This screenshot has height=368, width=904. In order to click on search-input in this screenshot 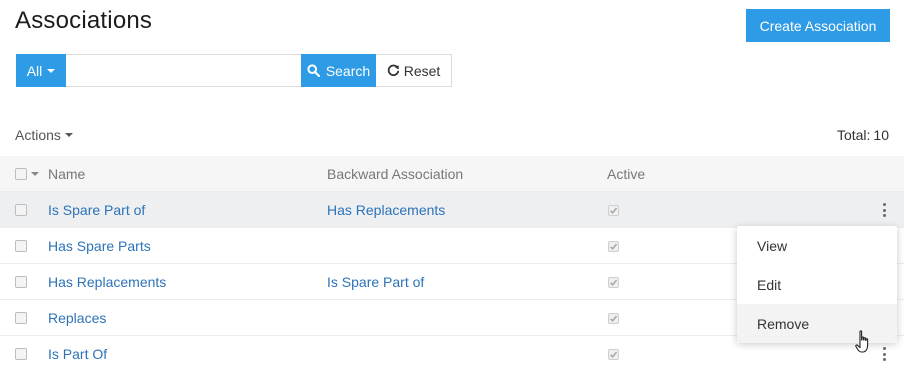, I will do `click(183, 70)`.